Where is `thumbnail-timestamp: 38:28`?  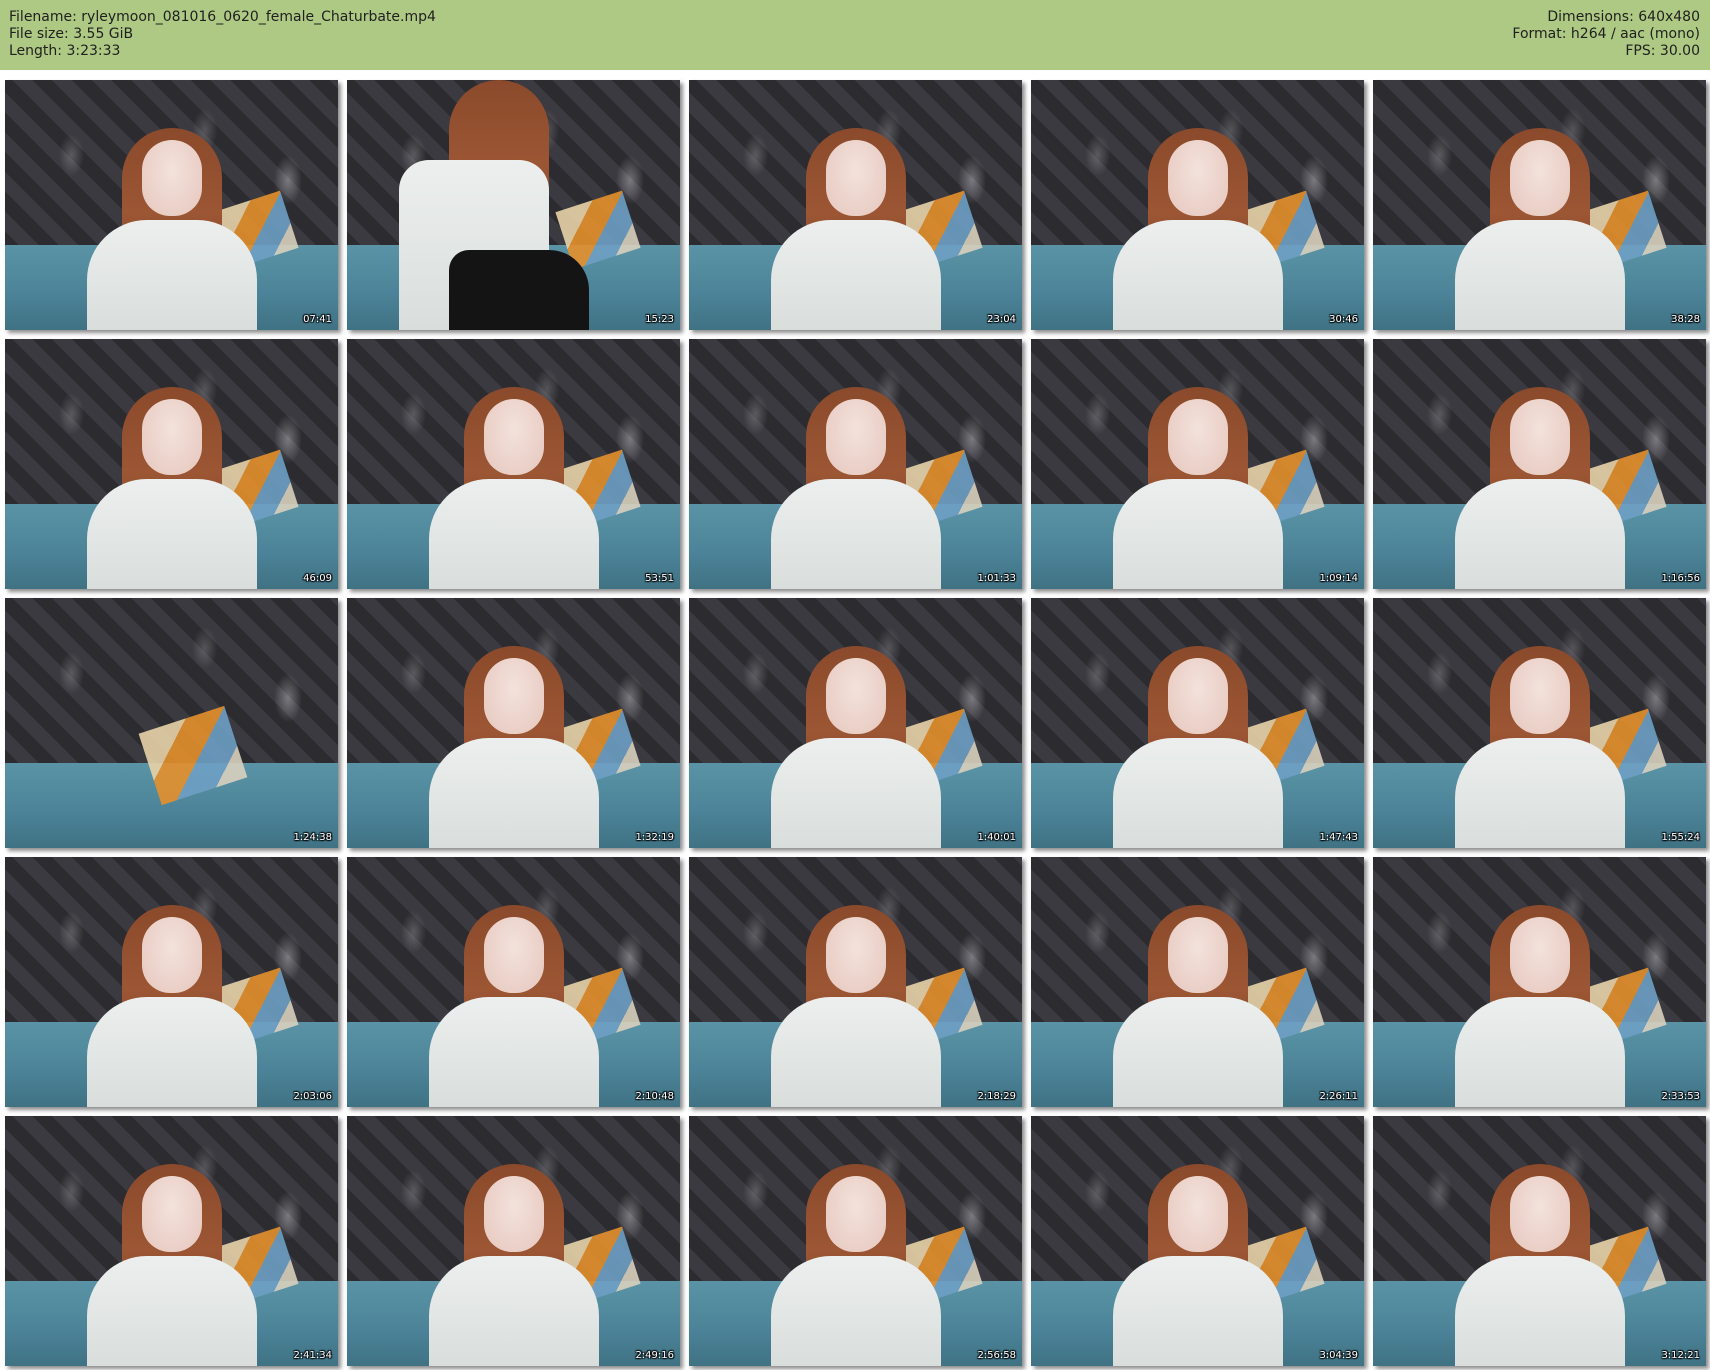 thumbnail-timestamp: 38:28 is located at coordinates (1685, 319).